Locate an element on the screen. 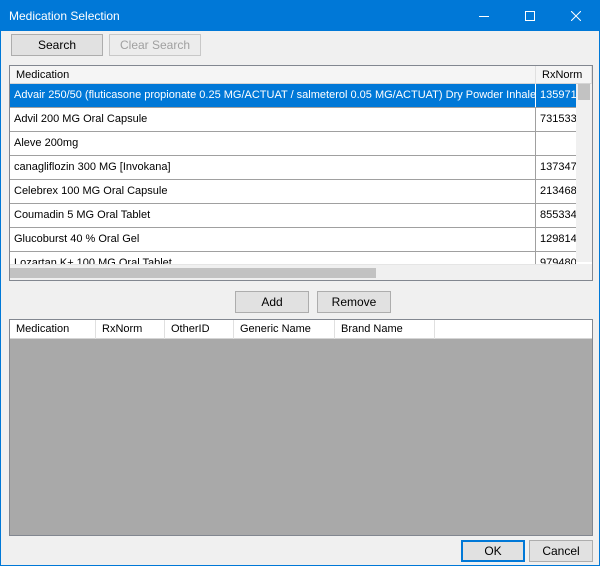  column-header-brand-name: Brand Name is located at coordinates (385, 329).